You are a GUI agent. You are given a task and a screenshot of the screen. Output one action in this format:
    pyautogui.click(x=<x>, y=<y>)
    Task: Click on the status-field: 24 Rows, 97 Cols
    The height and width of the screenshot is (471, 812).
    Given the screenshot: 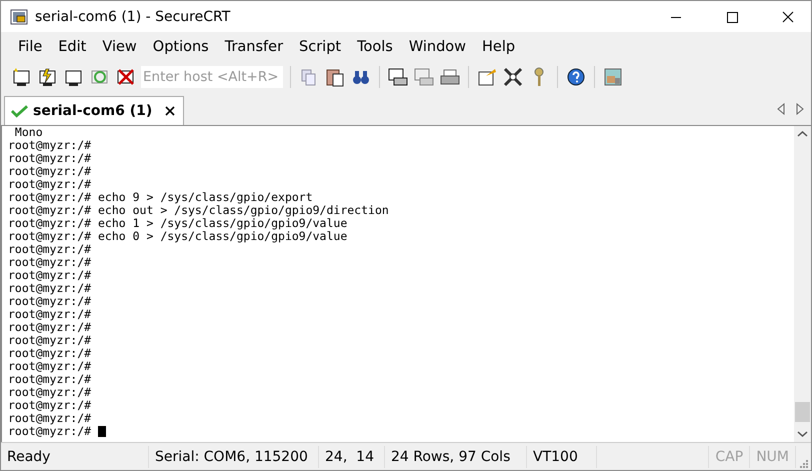 What is the action you would take?
    pyautogui.click(x=456, y=457)
    